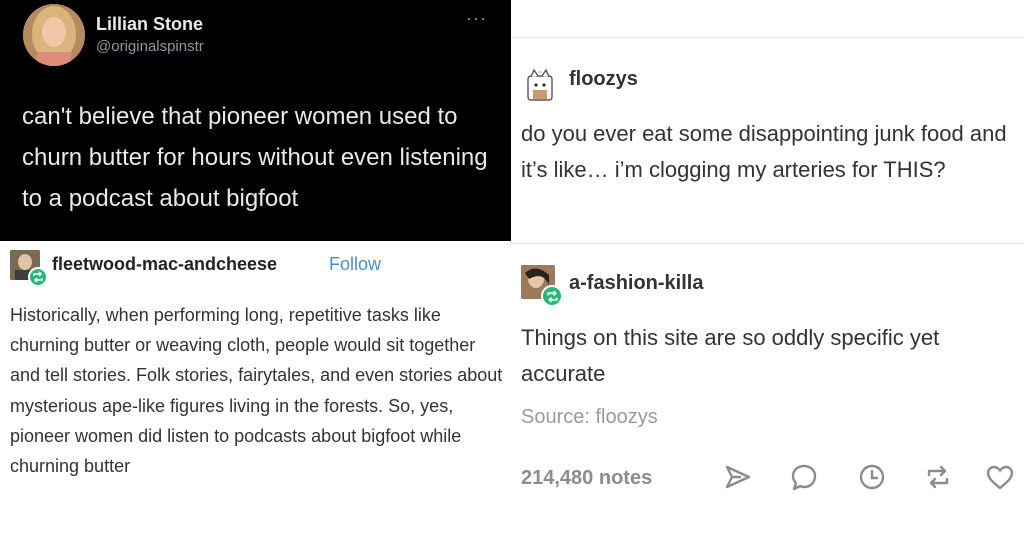 The height and width of the screenshot is (536, 1024). Describe the element at coordinates (586, 478) in the screenshot. I see `notes-count: 214,480 notes` at that location.